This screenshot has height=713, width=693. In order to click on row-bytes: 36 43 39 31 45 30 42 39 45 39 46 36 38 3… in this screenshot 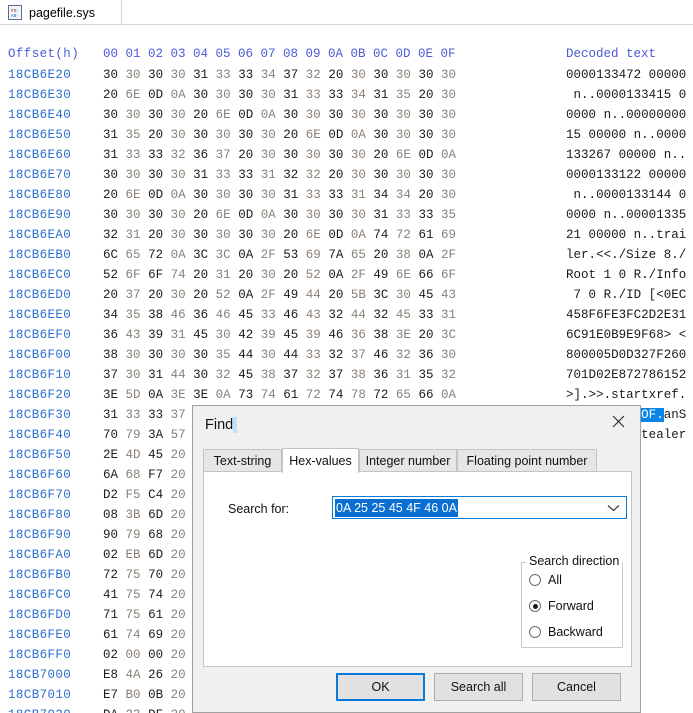, I will do `click(279, 335)`.